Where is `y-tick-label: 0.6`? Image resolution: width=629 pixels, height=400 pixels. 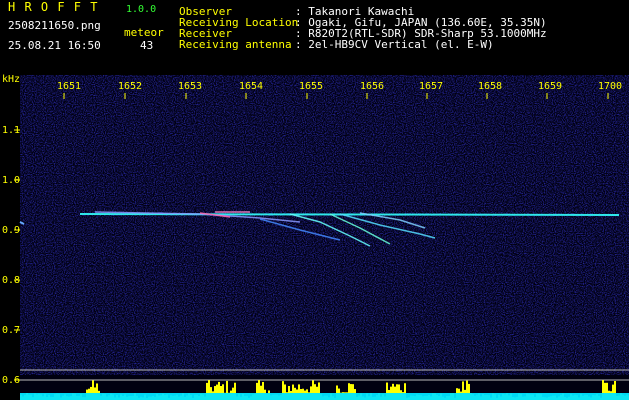 y-tick-label: 0.6 is located at coordinates (11, 380).